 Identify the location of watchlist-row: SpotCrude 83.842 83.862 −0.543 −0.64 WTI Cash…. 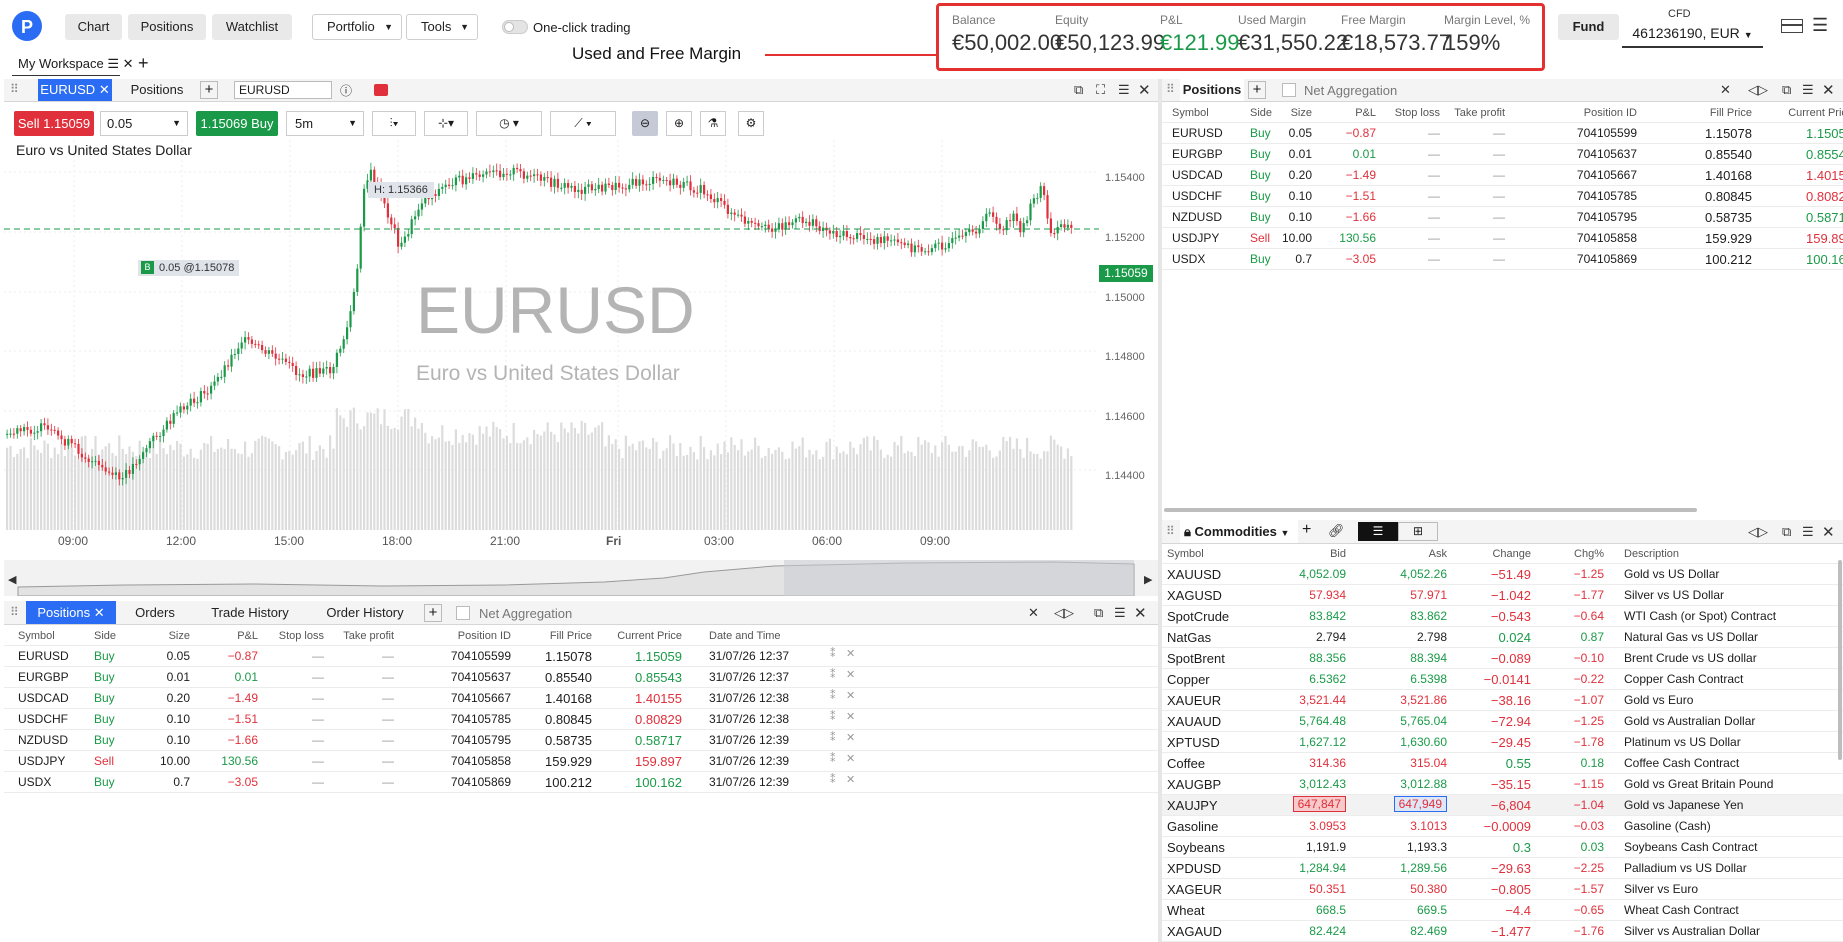
(1502, 616).